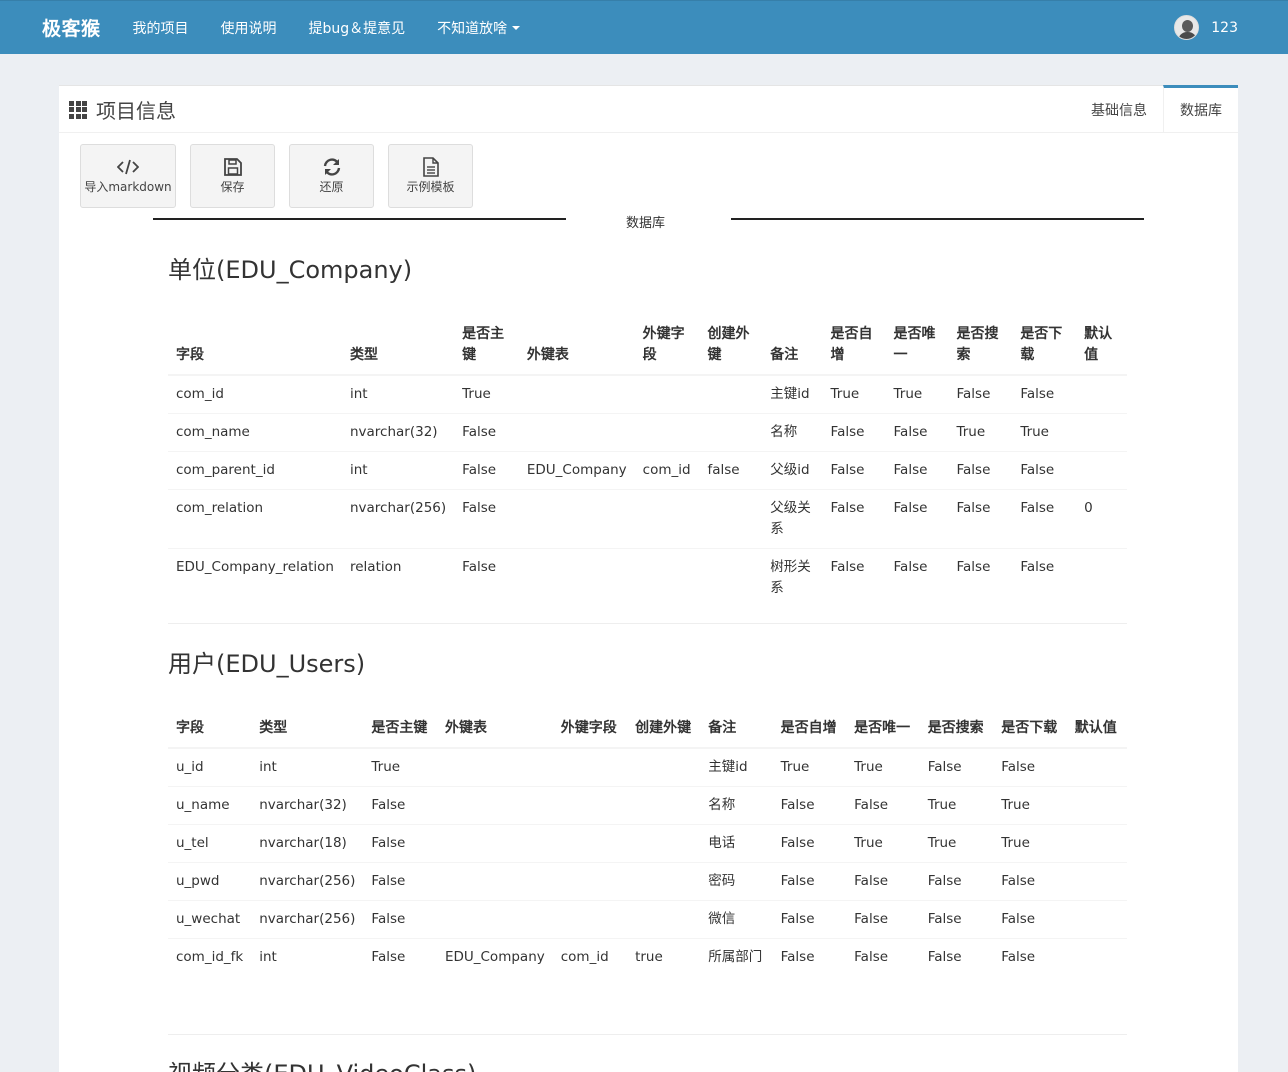 The width and height of the screenshot is (1288, 1072). Describe the element at coordinates (736, 767) in the screenshot. I see `table-cell: 主键id` at that location.